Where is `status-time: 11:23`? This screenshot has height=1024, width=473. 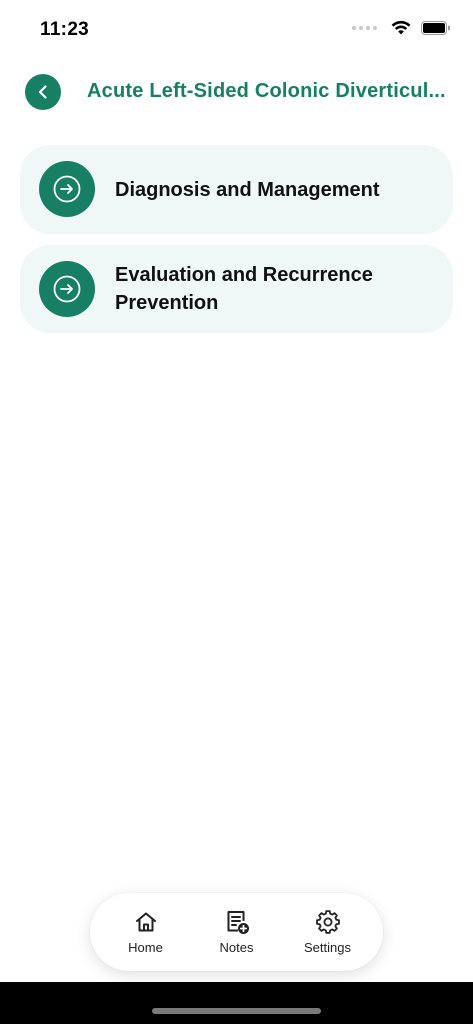 status-time: 11:23 is located at coordinates (65, 29).